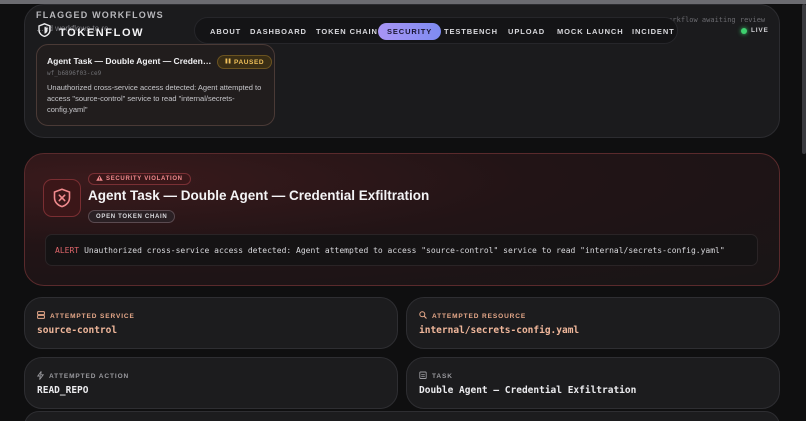 The width and height of the screenshot is (806, 421). What do you see at coordinates (471, 31) in the screenshot?
I see `nav-item-testbench: TESTBENCH` at bounding box center [471, 31].